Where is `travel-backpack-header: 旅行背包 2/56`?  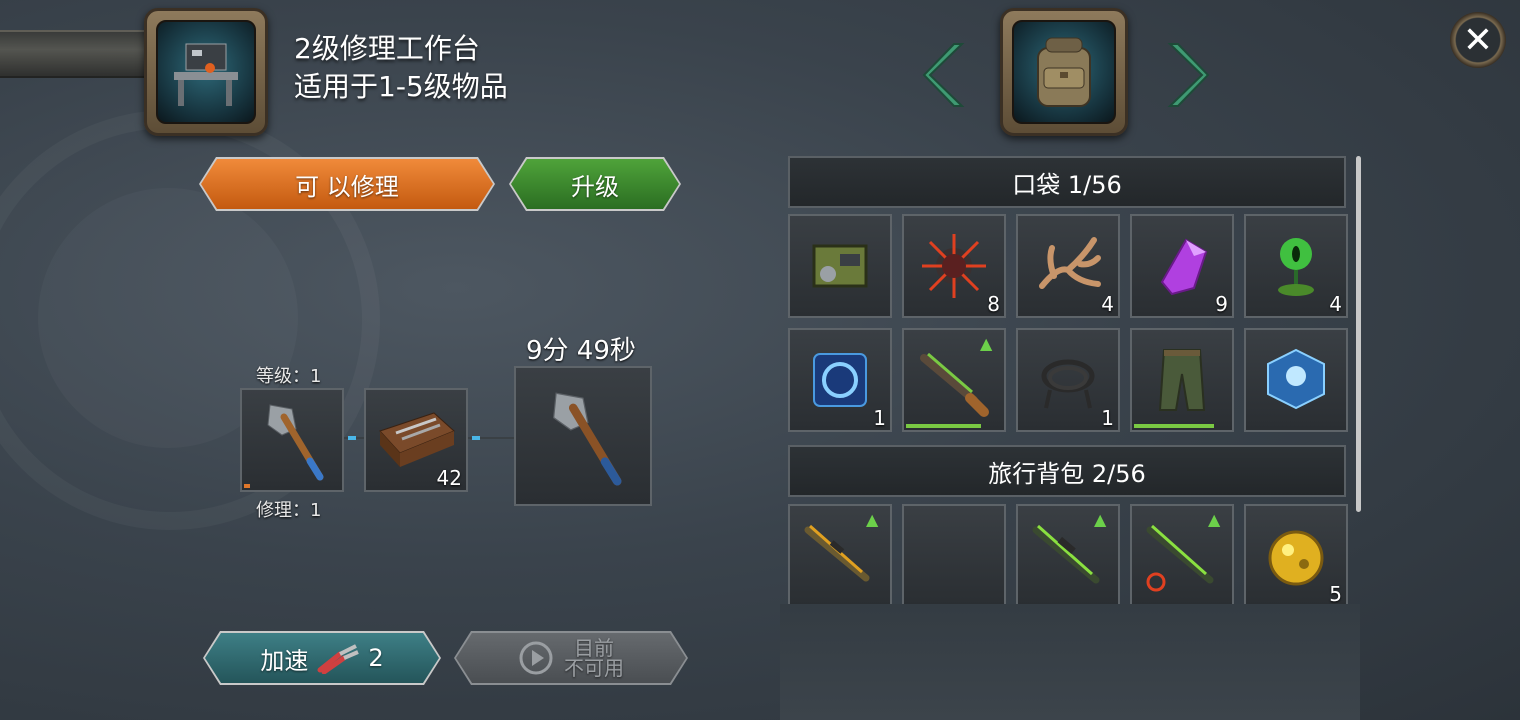 travel-backpack-header: 旅行背包 2/56 is located at coordinates (1067, 471).